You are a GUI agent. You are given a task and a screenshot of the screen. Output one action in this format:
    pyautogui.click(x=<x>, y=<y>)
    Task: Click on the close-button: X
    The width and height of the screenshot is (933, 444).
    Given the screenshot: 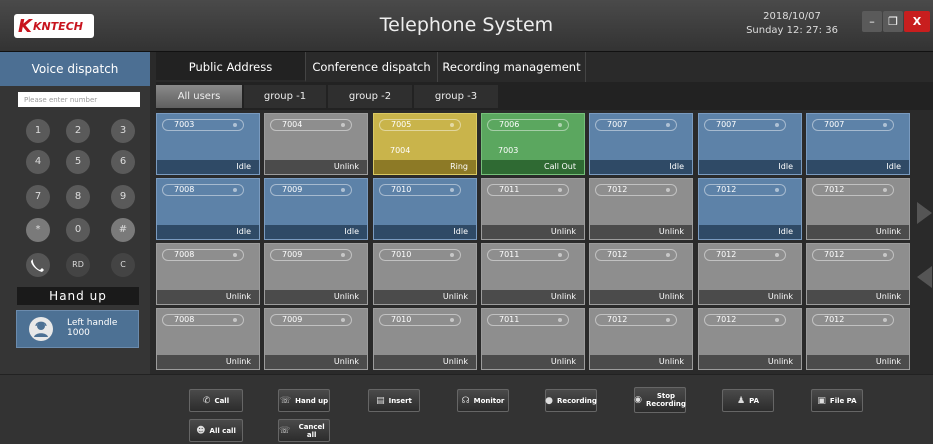 What is the action you would take?
    pyautogui.click(x=917, y=21)
    